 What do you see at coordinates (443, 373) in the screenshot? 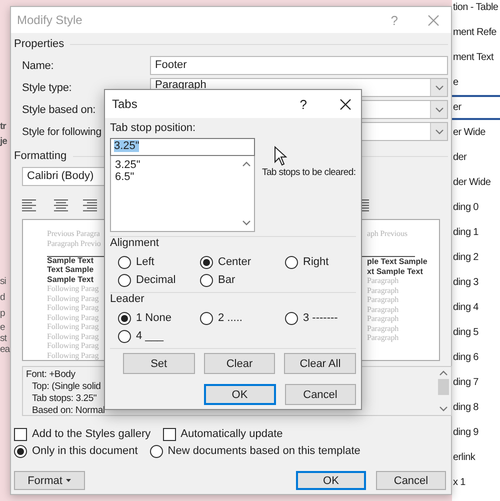
I see `scroll-up-icon` at bounding box center [443, 373].